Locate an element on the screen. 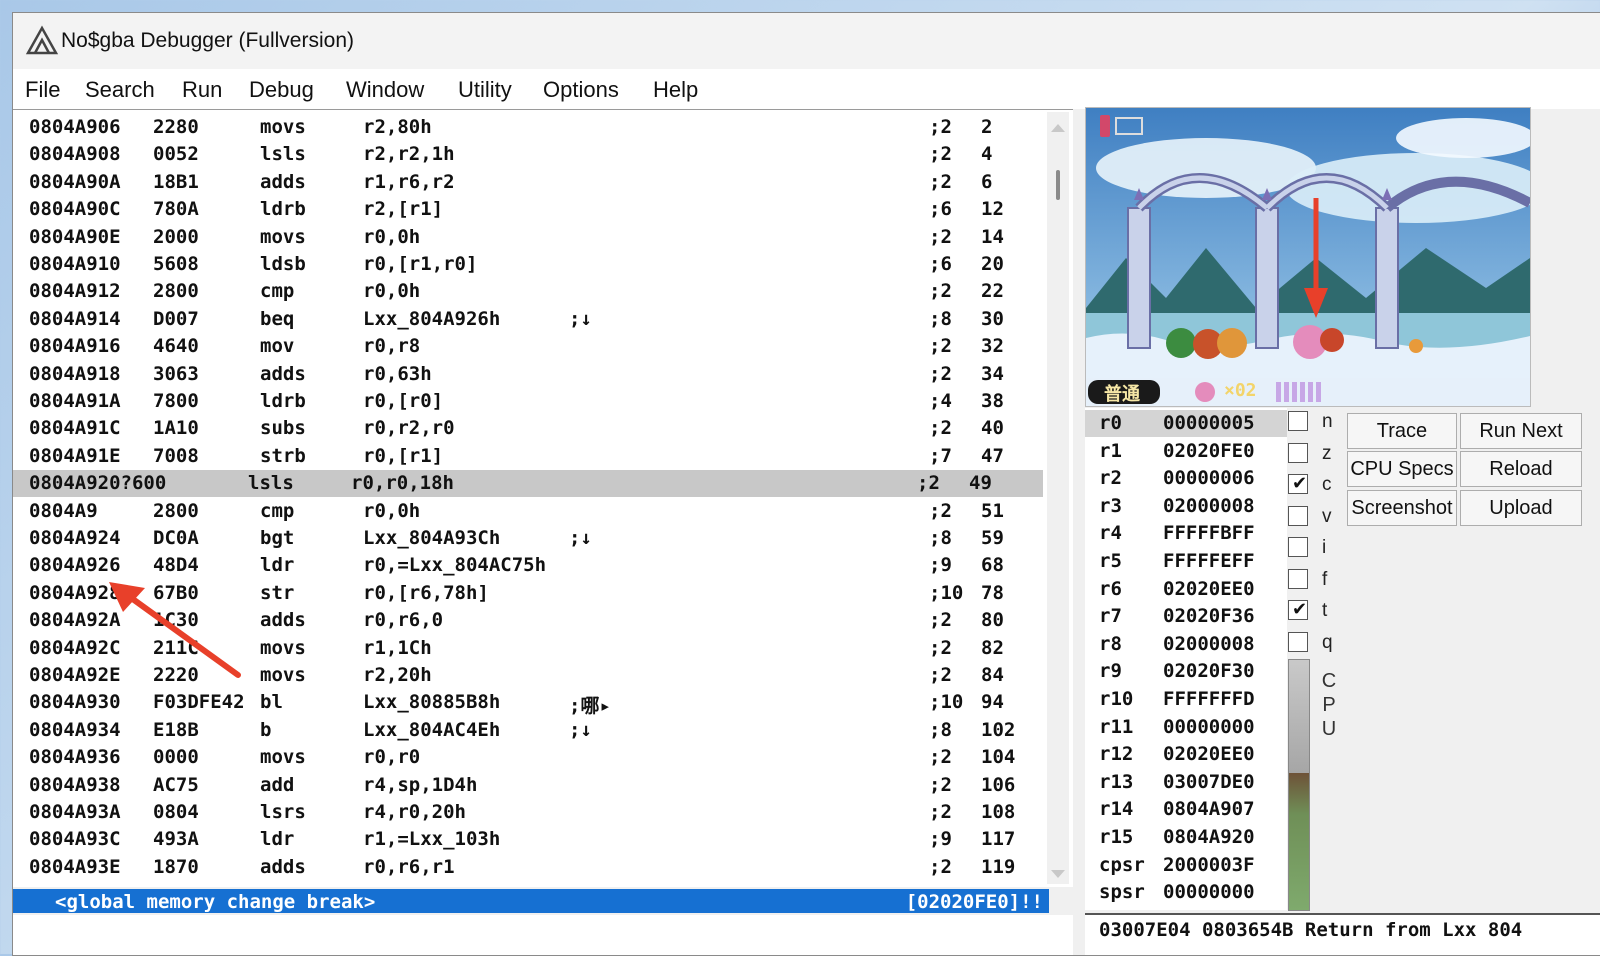  disasm-row: 0804A91E 7008 strb r0,[r1] ;7 47 is located at coordinates (528, 456).